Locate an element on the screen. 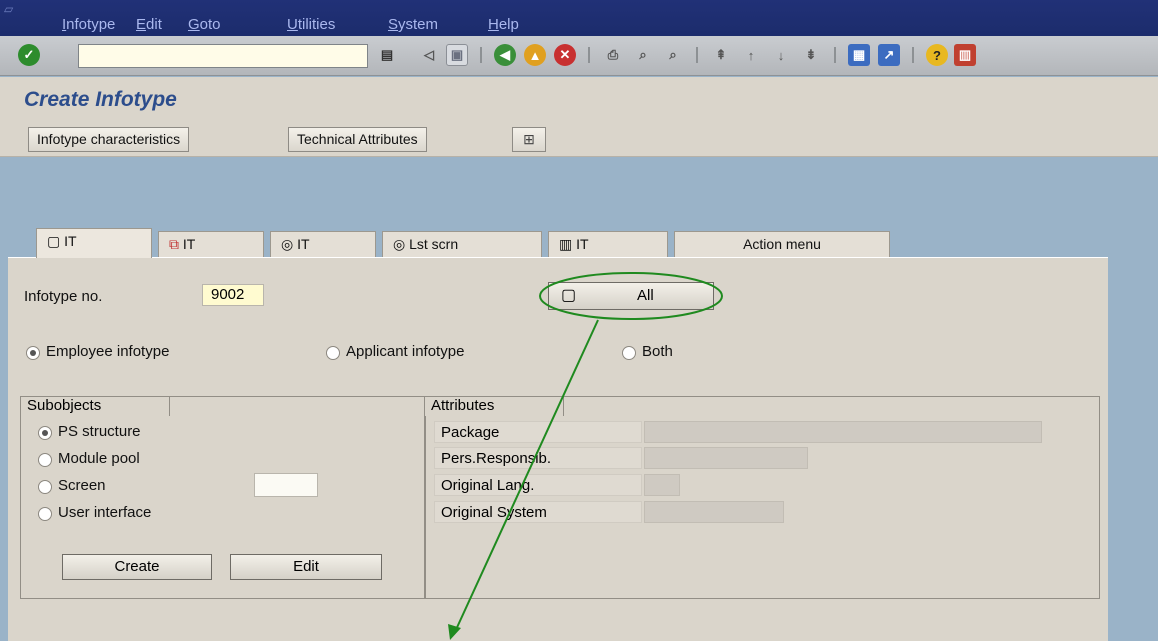  shortcut-icon: ↗ is located at coordinates (889, 55).